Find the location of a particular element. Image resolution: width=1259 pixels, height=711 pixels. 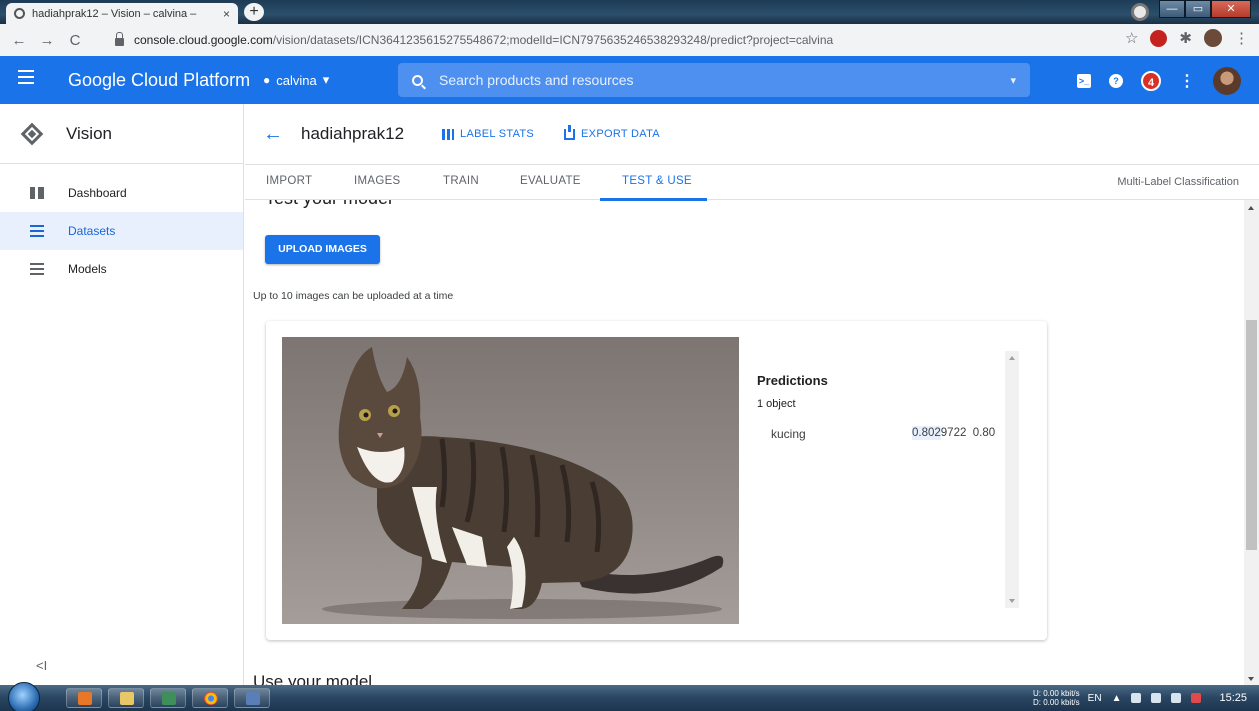

notifications-badge: 4 is located at coordinates (1151, 81).